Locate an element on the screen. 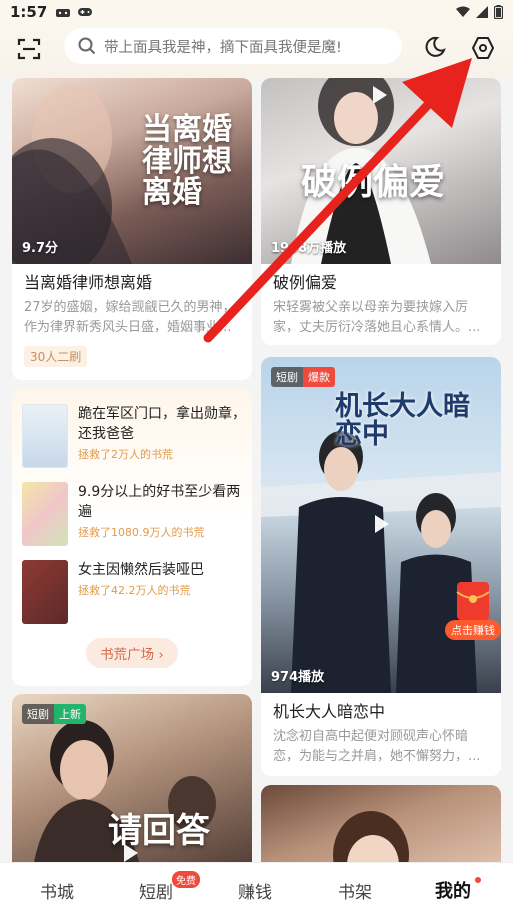 The width and height of the screenshot is (513, 912). gear-icon is located at coordinates (483, 48).